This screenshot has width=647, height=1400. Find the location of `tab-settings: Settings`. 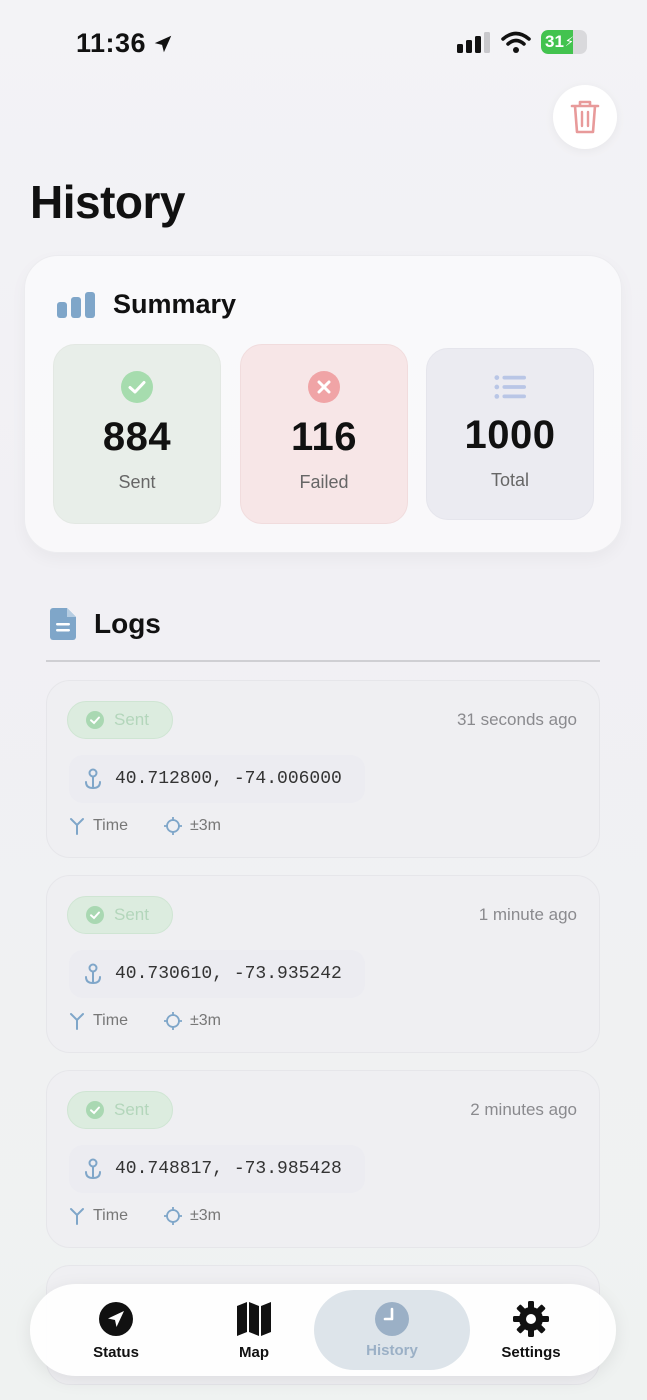

tab-settings: Settings is located at coordinates (531, 1330).